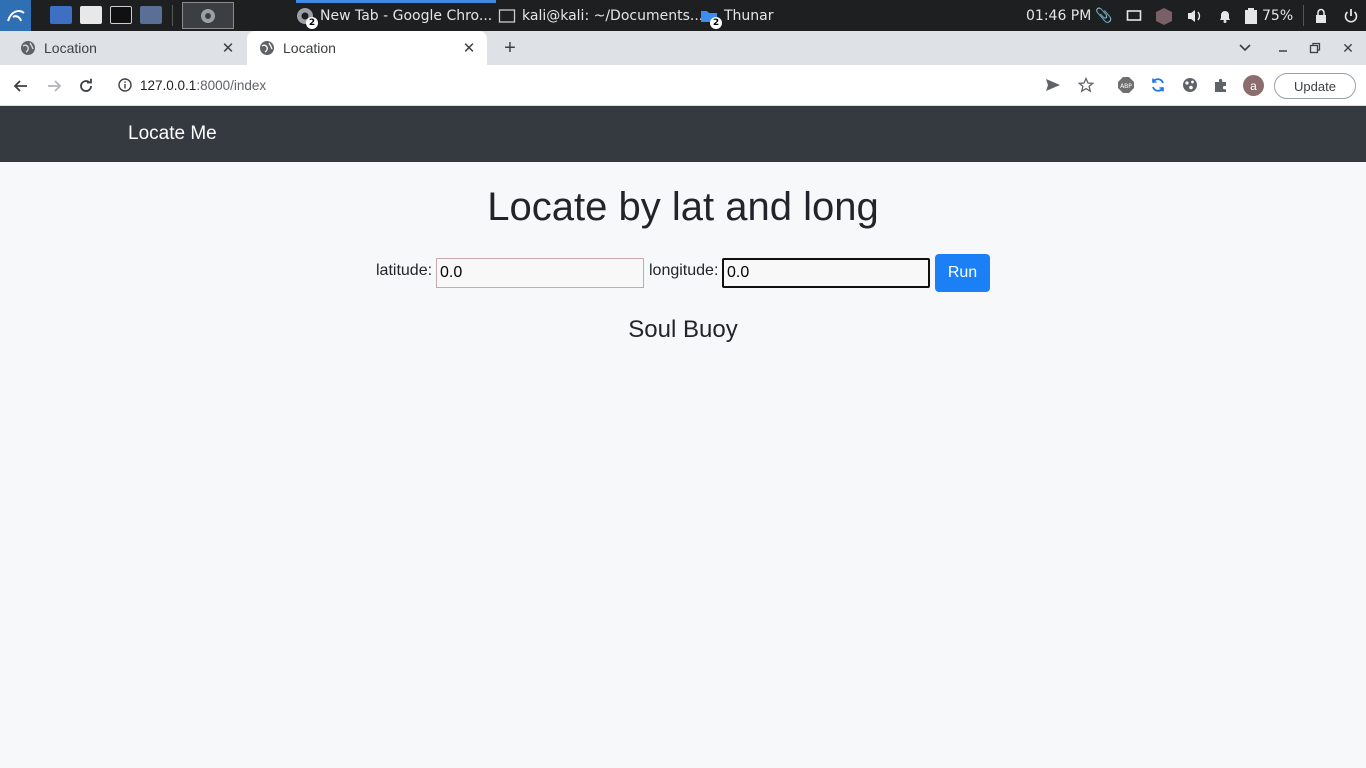 Image resolution: width=1366 pixels, height=768 pixels. What do you see at coordinates (683, 48) in the screenshot?
I see `browser-tabstrip: Location ✕ Location ✕ + ✕` at bounding box center [683, 48].